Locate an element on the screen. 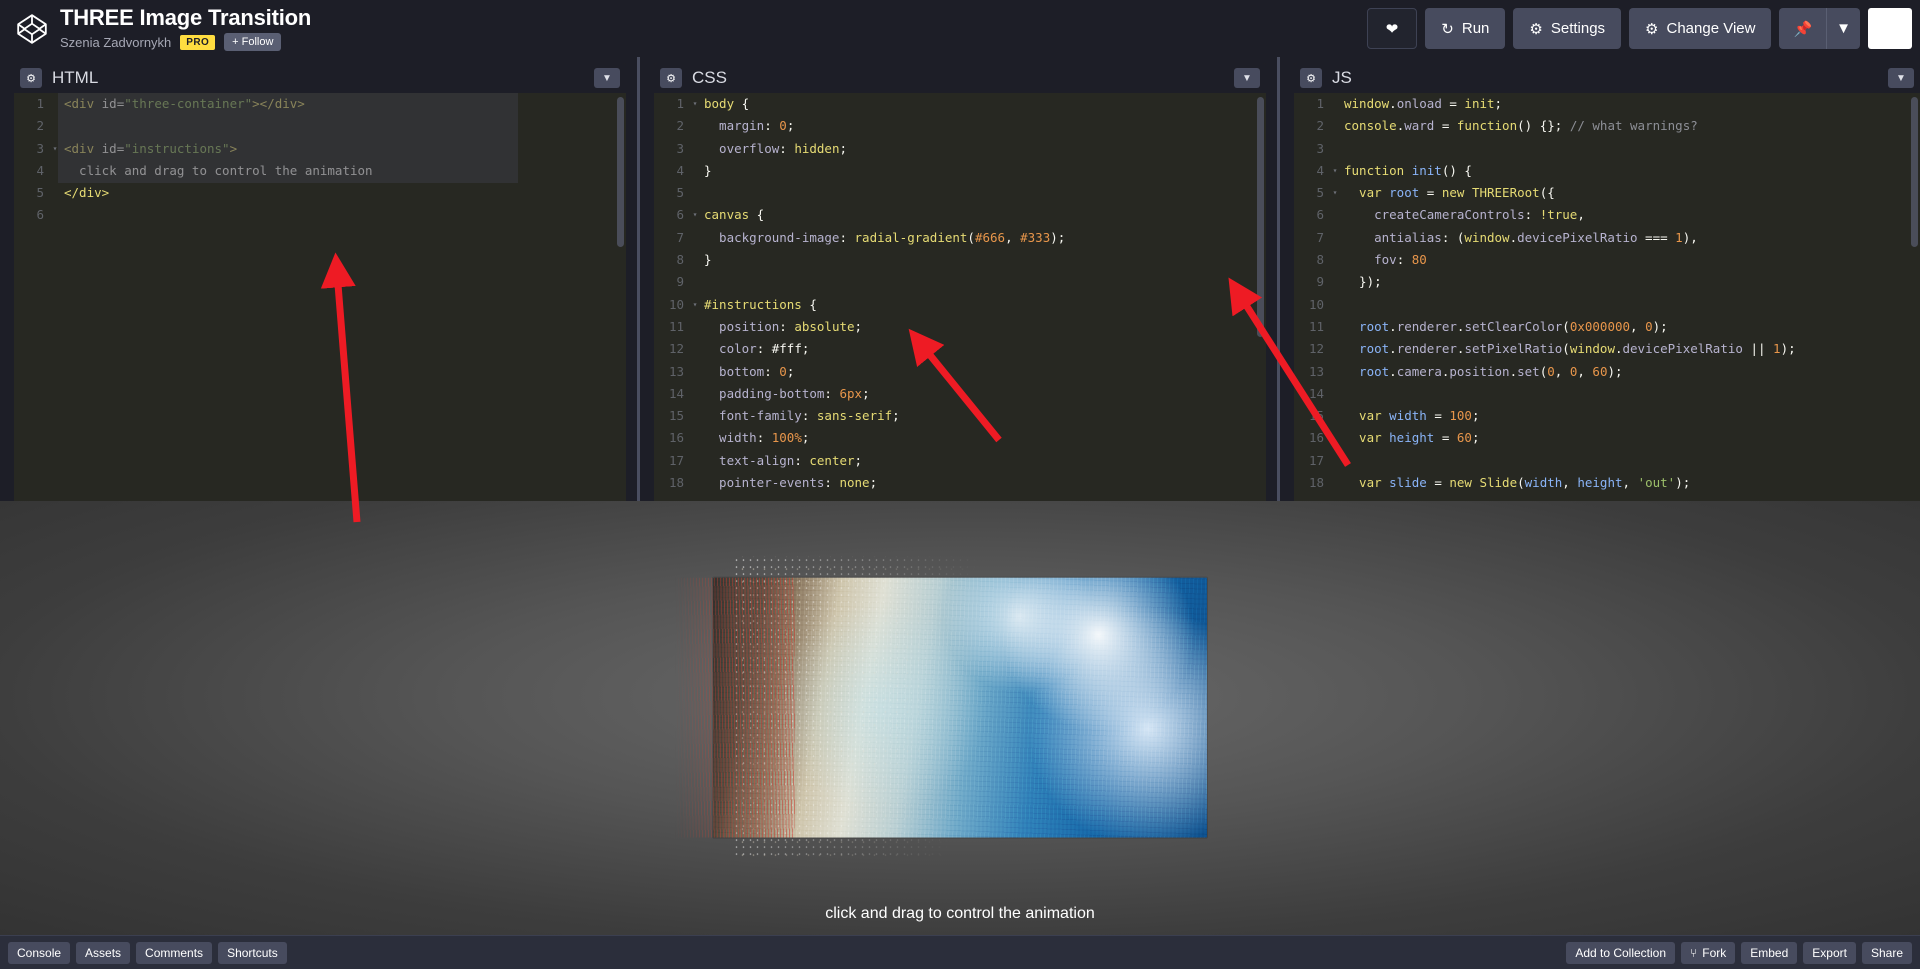  line-number: 11 is located at coordinates (676, 326).